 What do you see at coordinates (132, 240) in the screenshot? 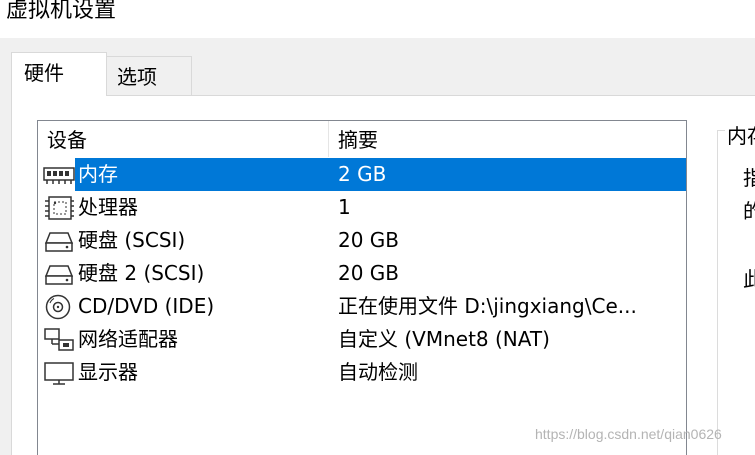
I see `device-name: 硬盘 (SCSI)` at bounding box center [132, 240].